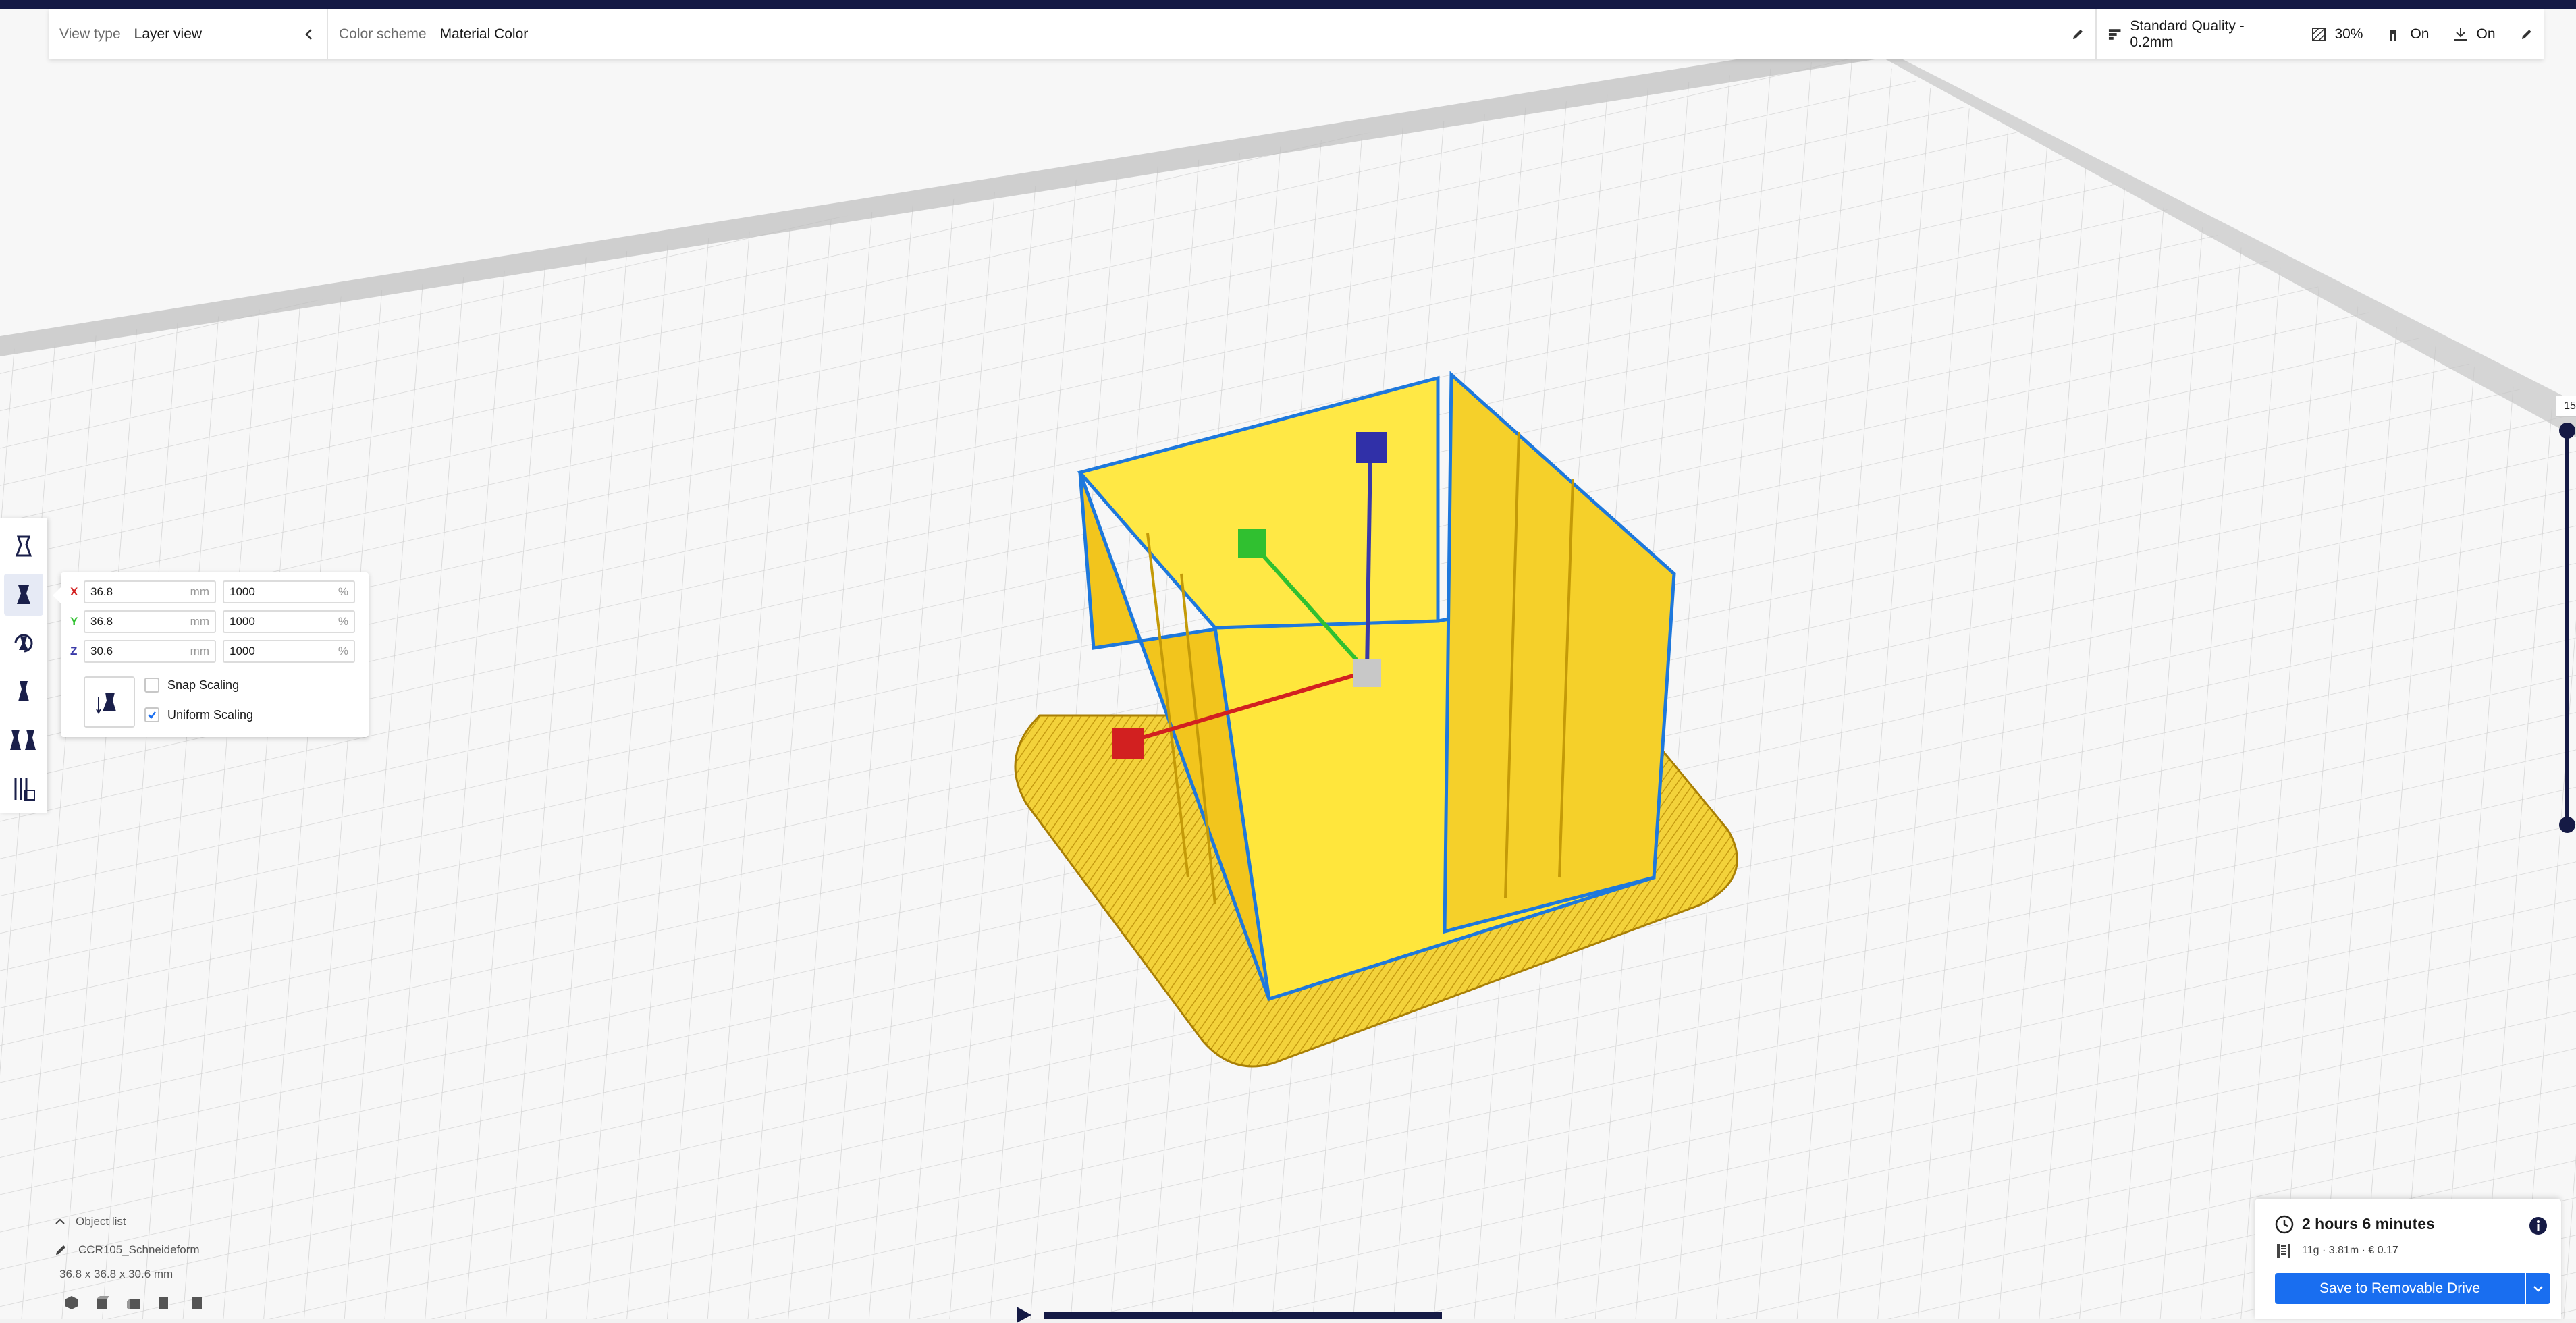 The height and width of the screenshot is (1323, 2576). I want to click on mirror-tool-icon, so click(23, 691).